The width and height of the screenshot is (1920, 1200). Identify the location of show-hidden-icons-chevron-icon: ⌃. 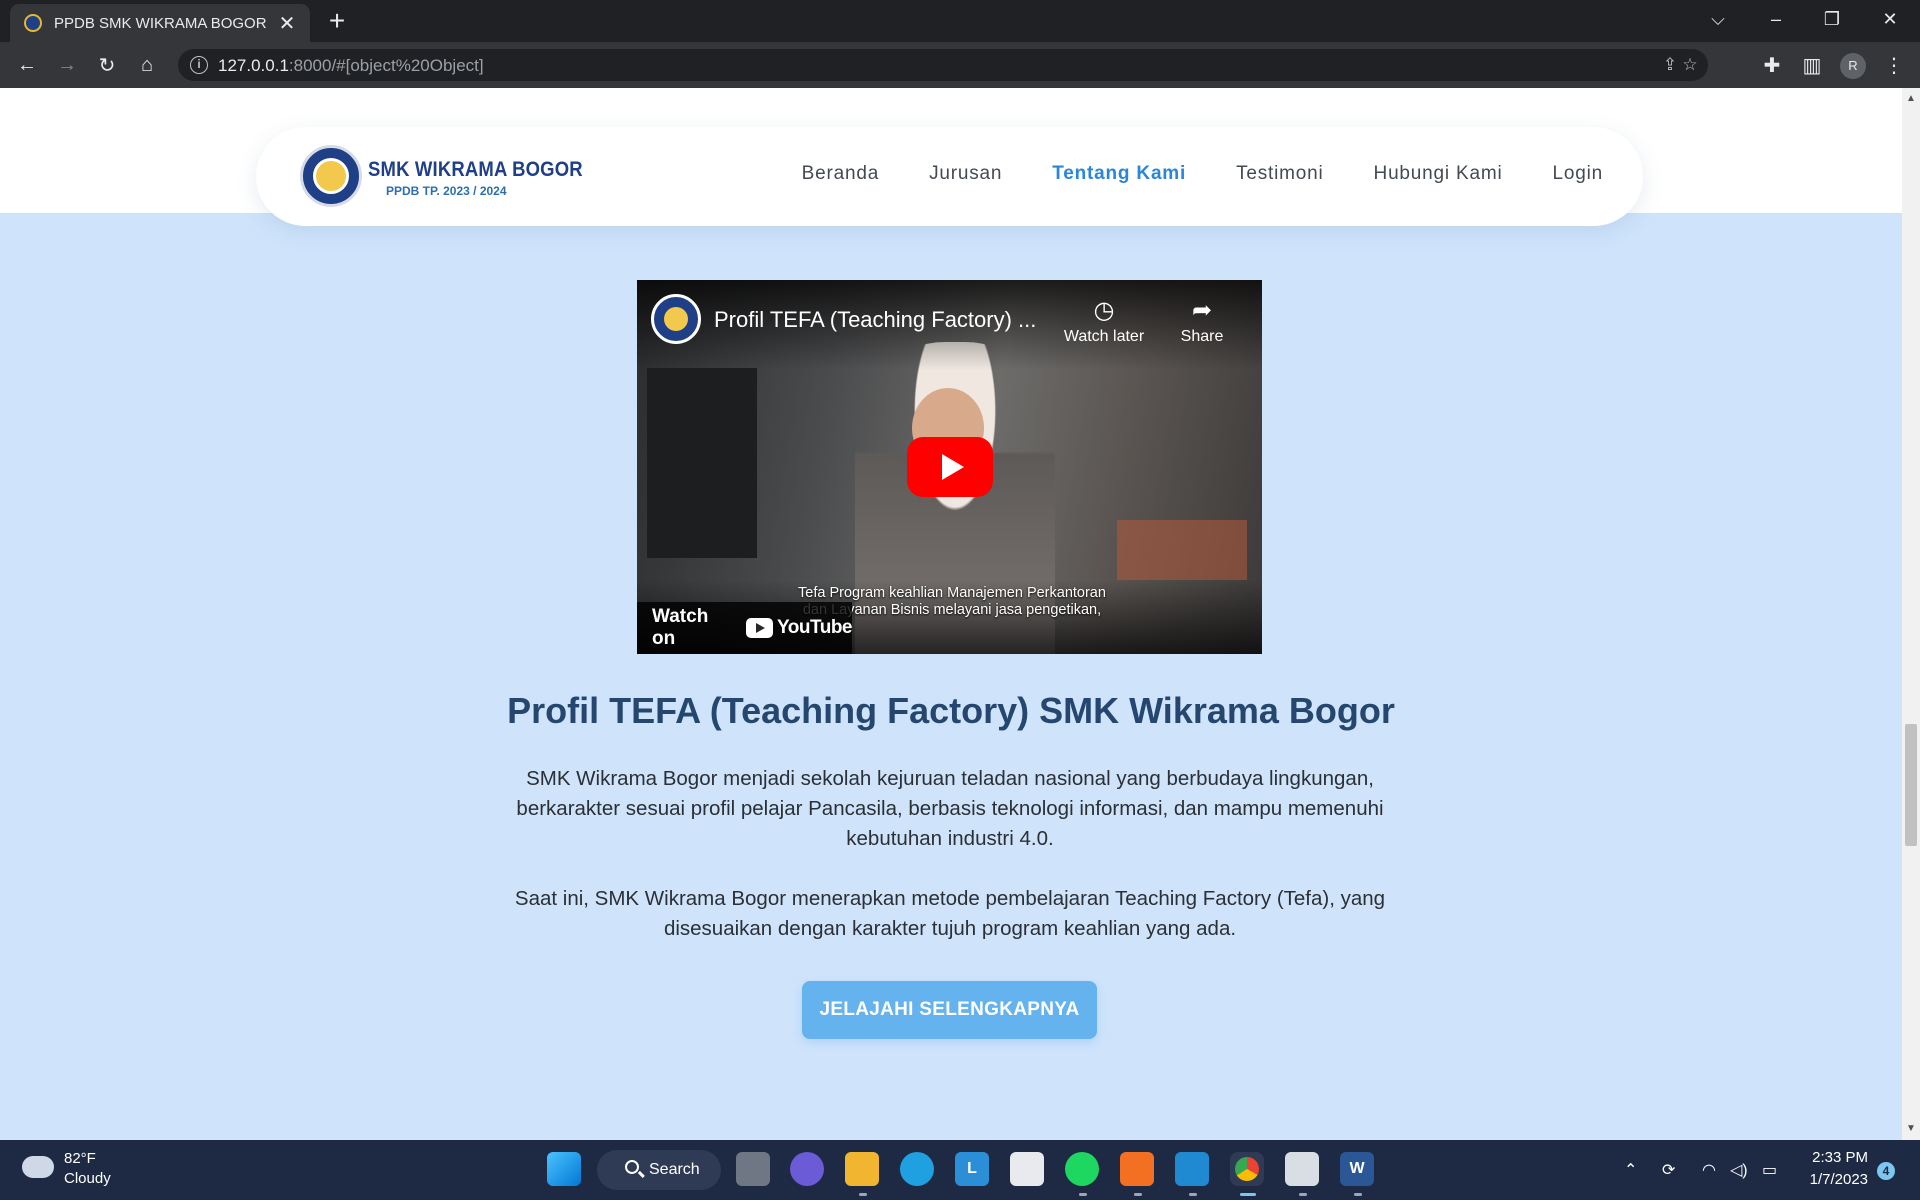
(1630, 1170).